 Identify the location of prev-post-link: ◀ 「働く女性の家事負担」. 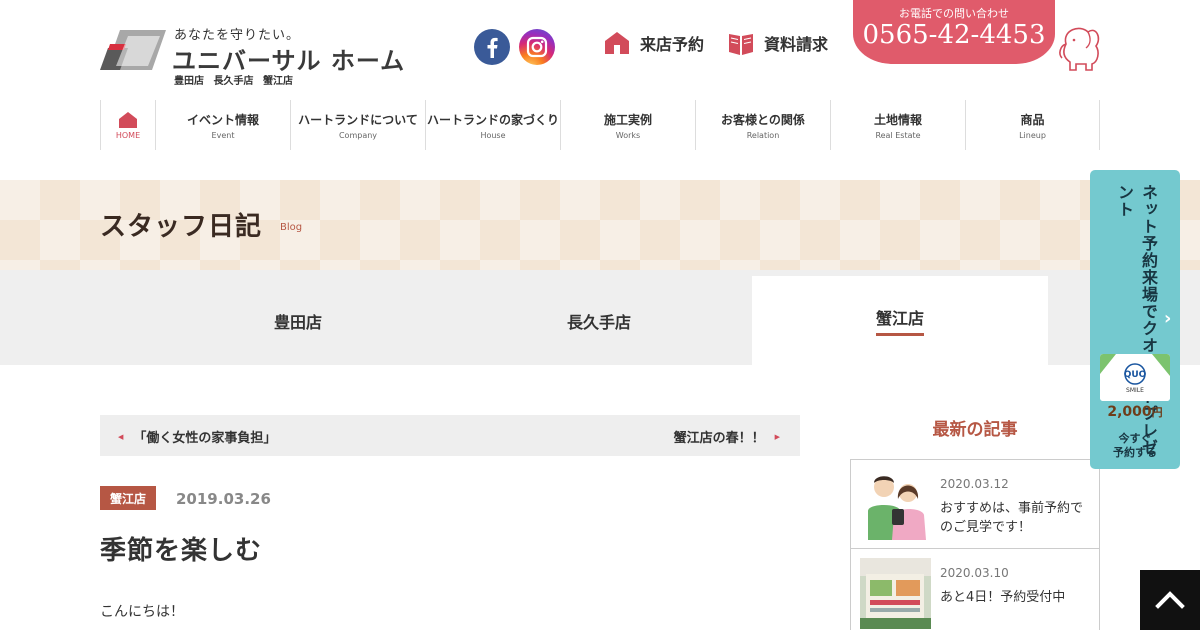
(197, 436).